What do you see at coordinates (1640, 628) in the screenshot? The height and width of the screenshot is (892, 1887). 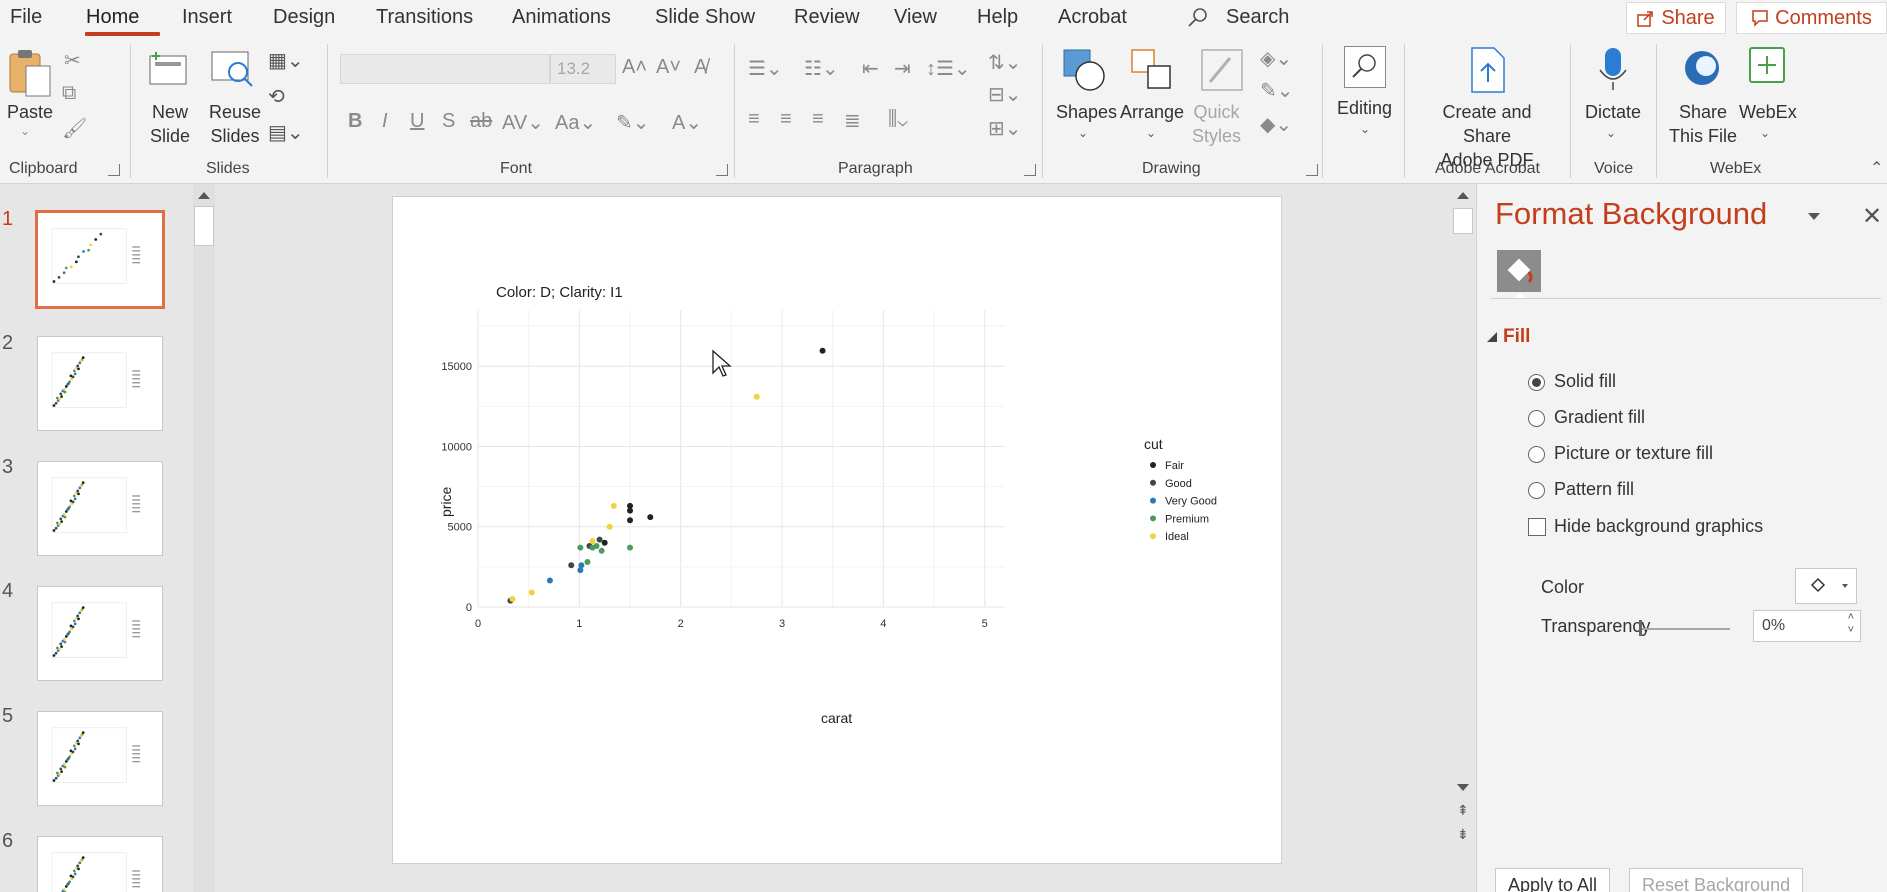 I see `slider-thumb` at bounding box center [1640, 628].